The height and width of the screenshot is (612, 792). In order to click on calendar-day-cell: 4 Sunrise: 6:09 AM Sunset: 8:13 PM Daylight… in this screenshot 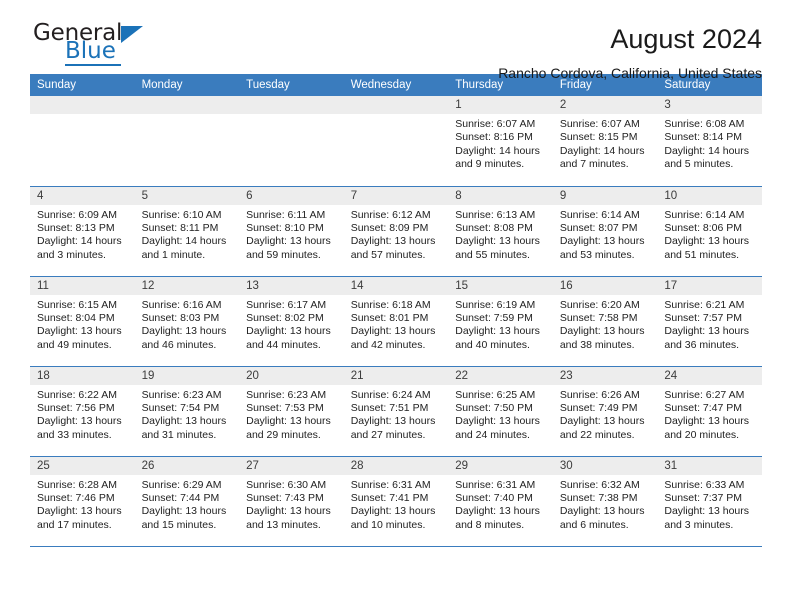, I will do `click(82, 231)`.